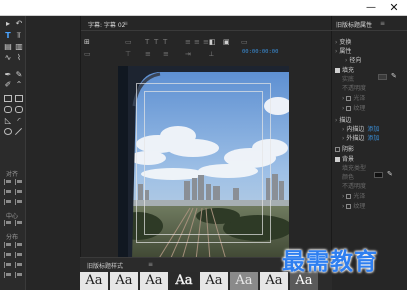 The height and width of the screenshot is (290, 407). Describe the element at coordinates (128, 54) in the screenshot. I see `font-size-icon: ⊤` at that location.